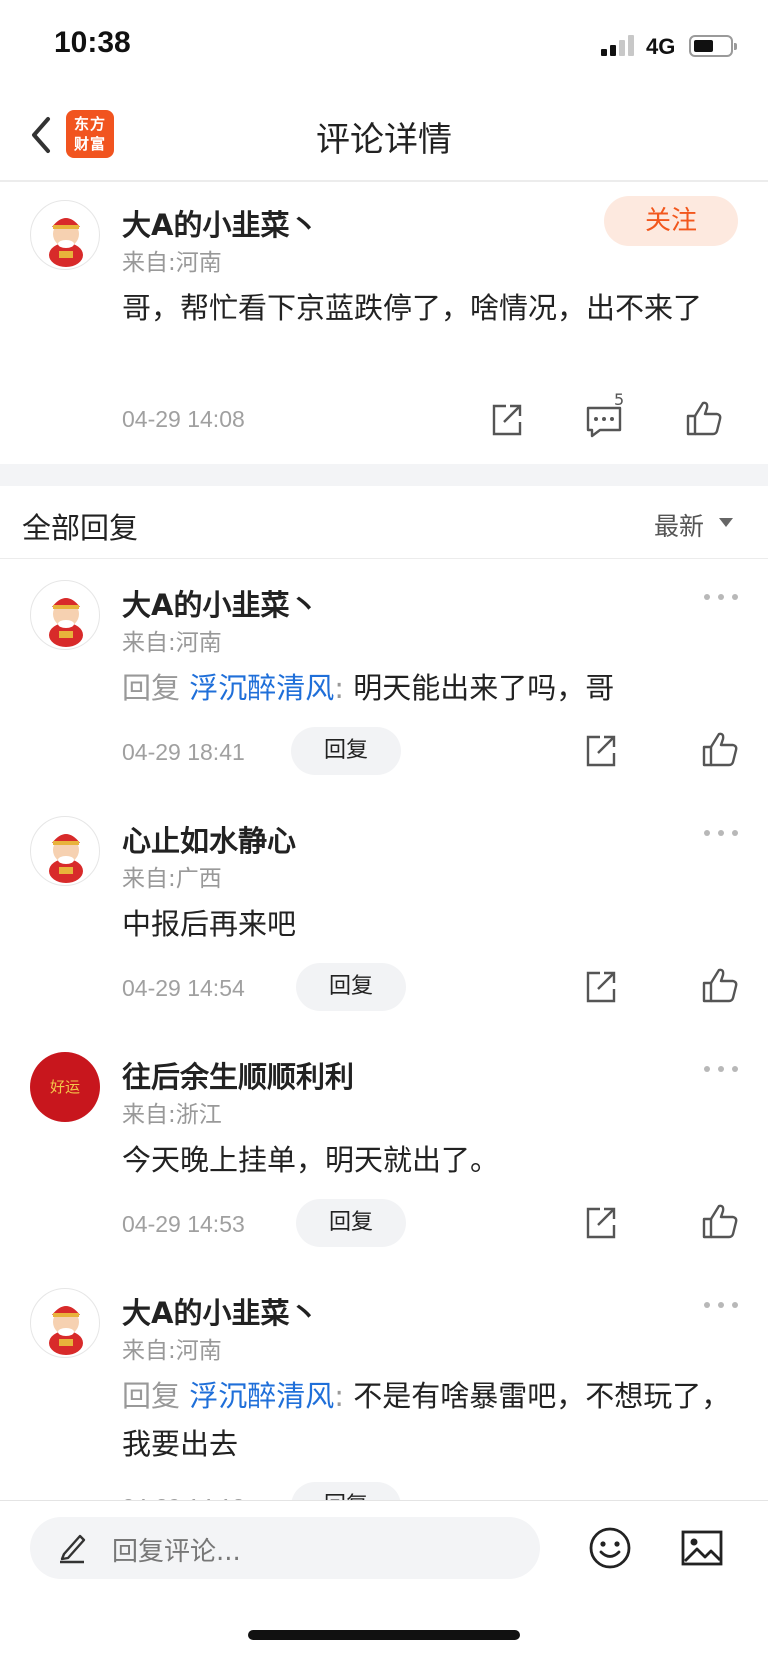 This screenshot has width=768, height=1664. Describe the element at coordinates (384, 558) in the screenshot. I see `replies-divider` at that location.